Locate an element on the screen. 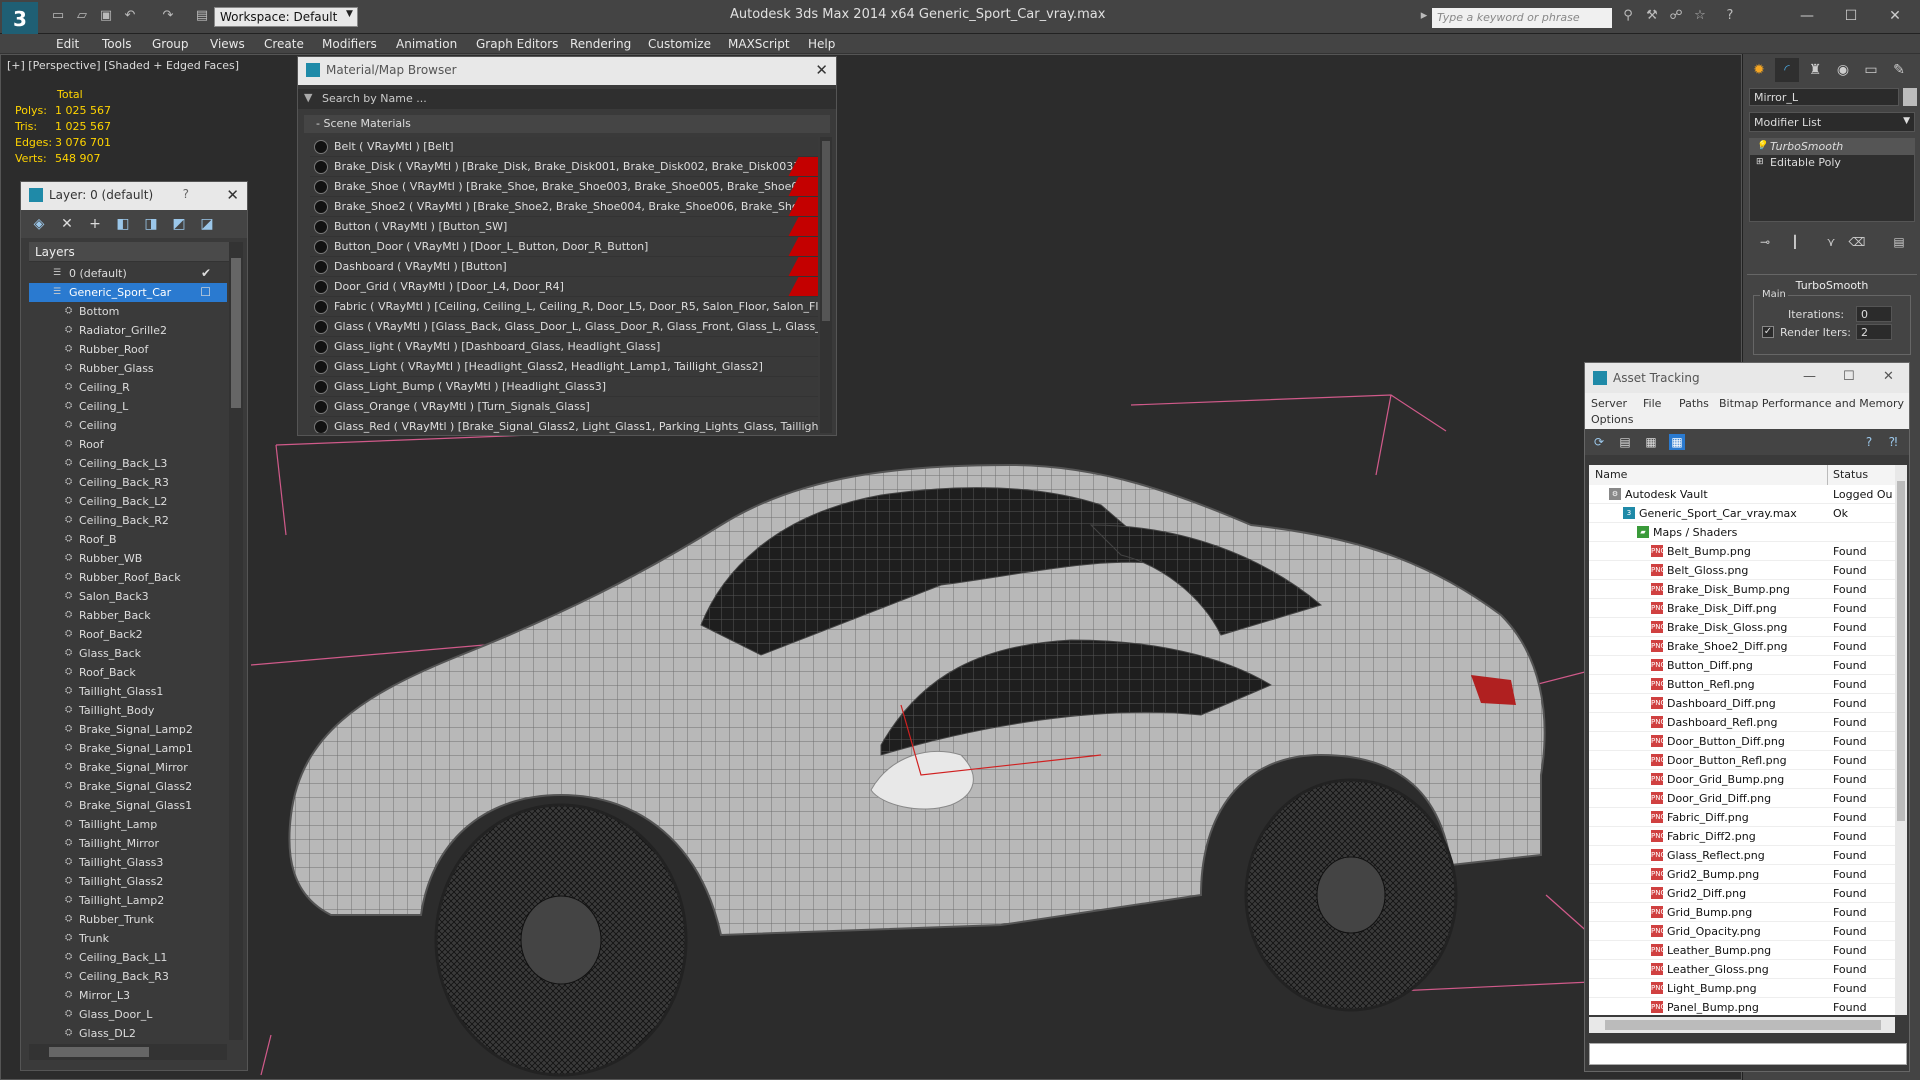  menu-rendering: Rendering is located at coordinates (600, 44).